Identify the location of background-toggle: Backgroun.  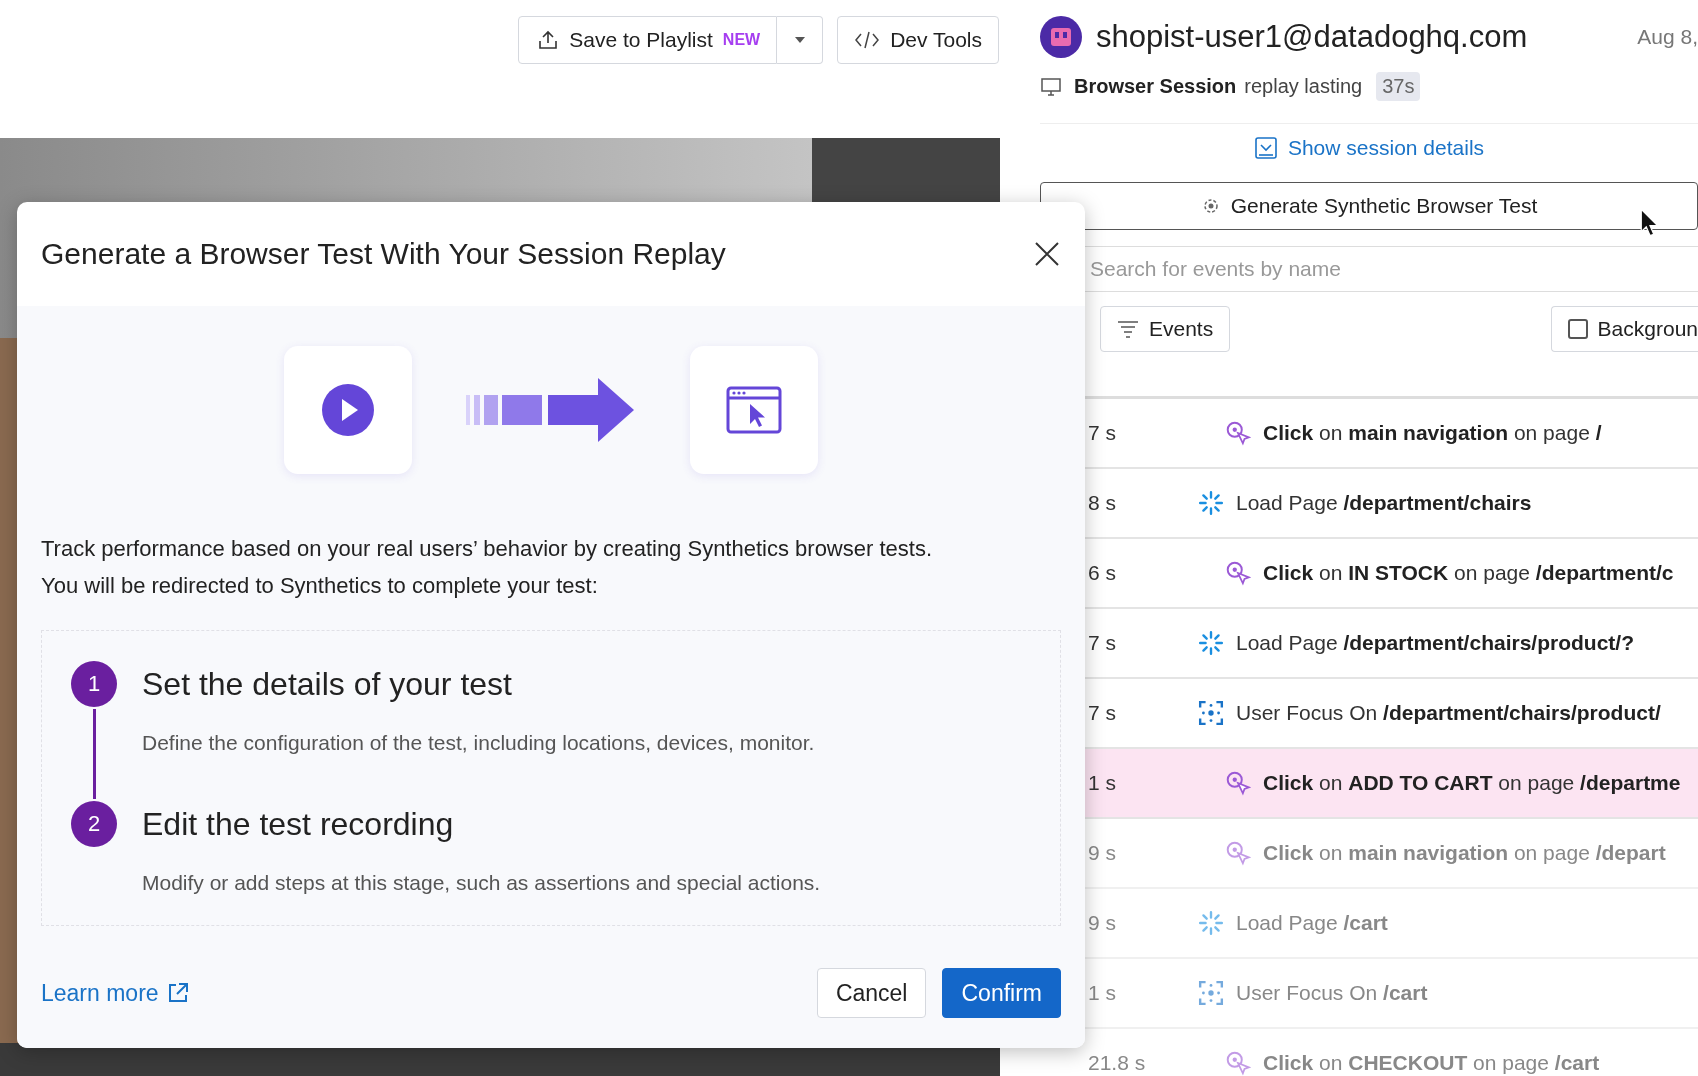
(1624, 329).